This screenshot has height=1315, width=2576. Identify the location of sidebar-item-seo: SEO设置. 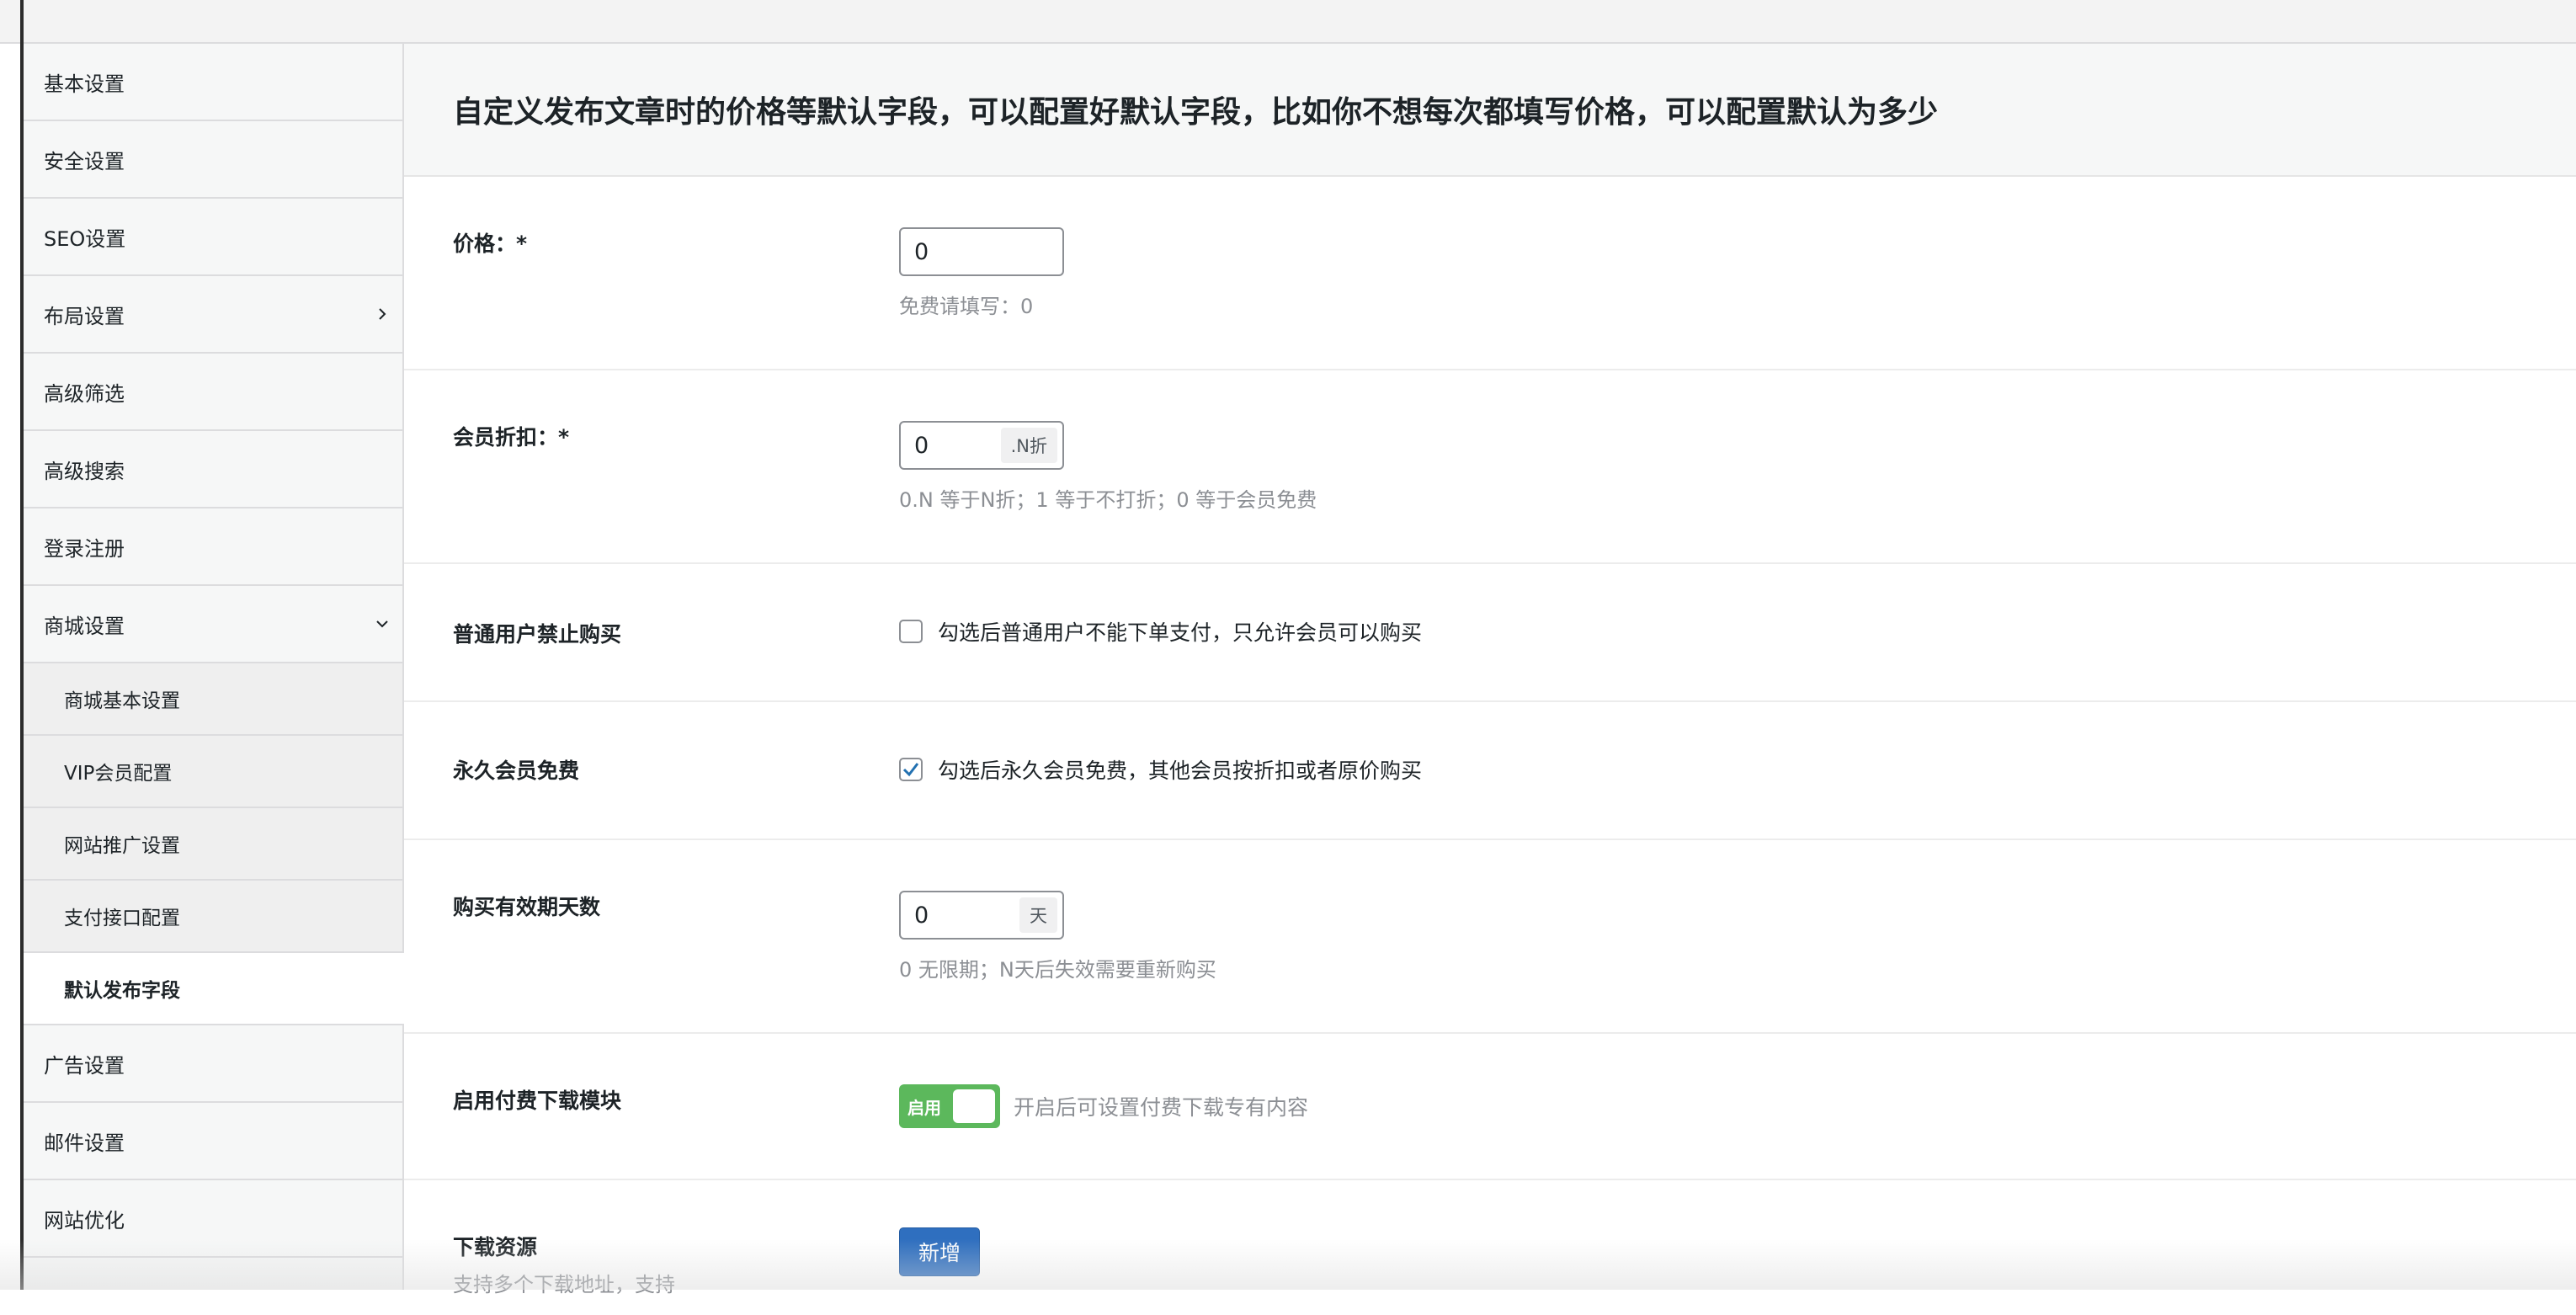
(213, 237).